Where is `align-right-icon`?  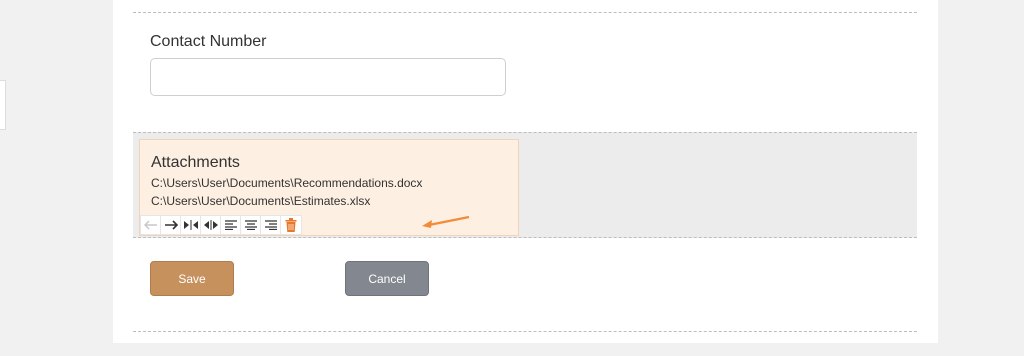
align-right-icon is located at coordinates (271, 225).